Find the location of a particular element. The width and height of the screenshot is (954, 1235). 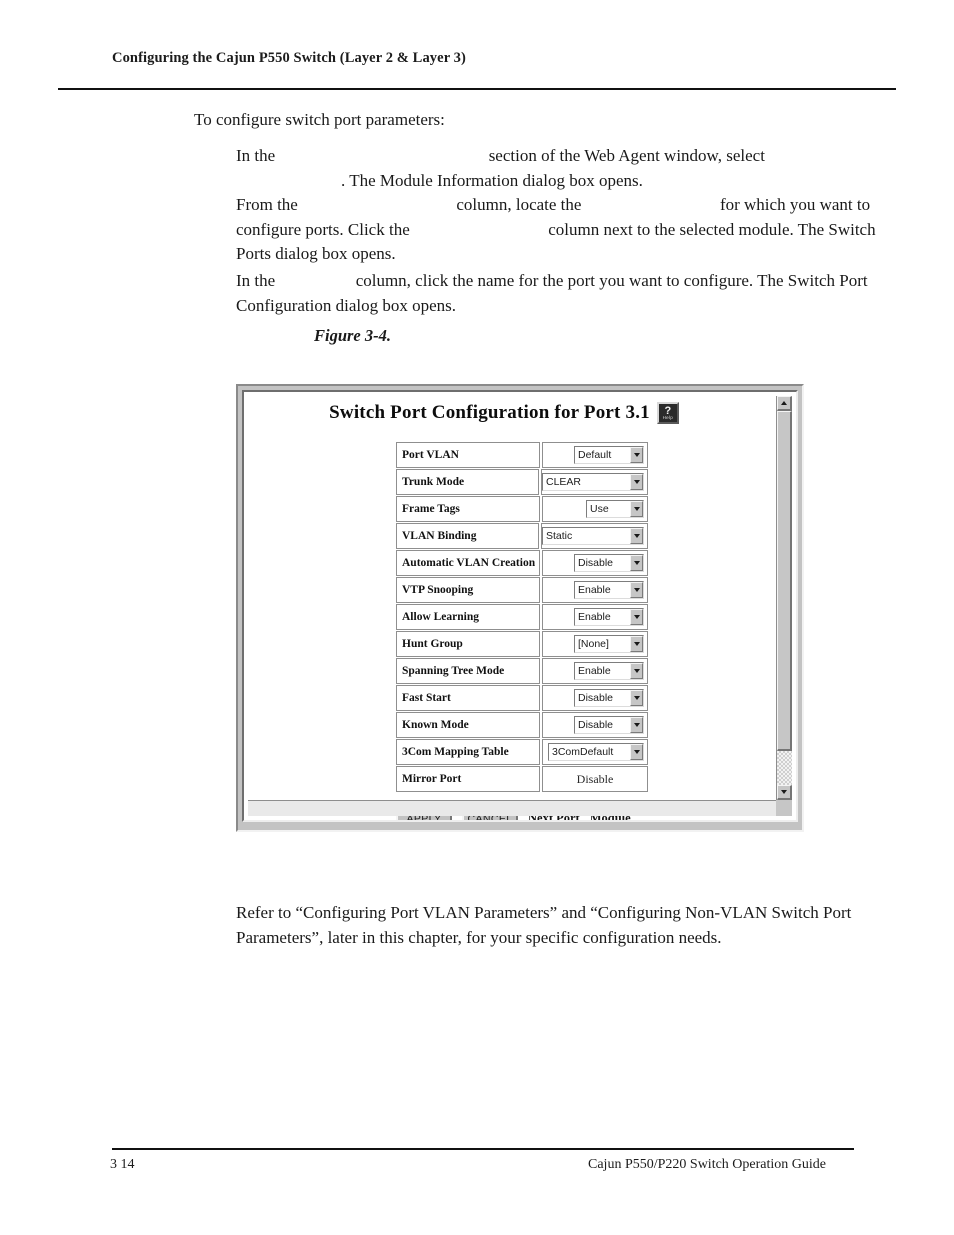

parameter-select: [None] is located at coordinates (609, 644).